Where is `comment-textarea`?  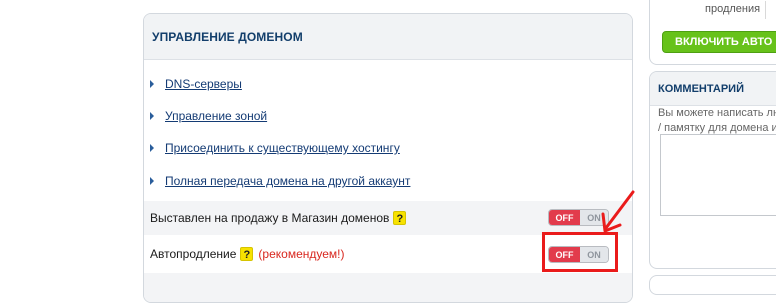 comment-textarea is located at coordinates (718, 175).